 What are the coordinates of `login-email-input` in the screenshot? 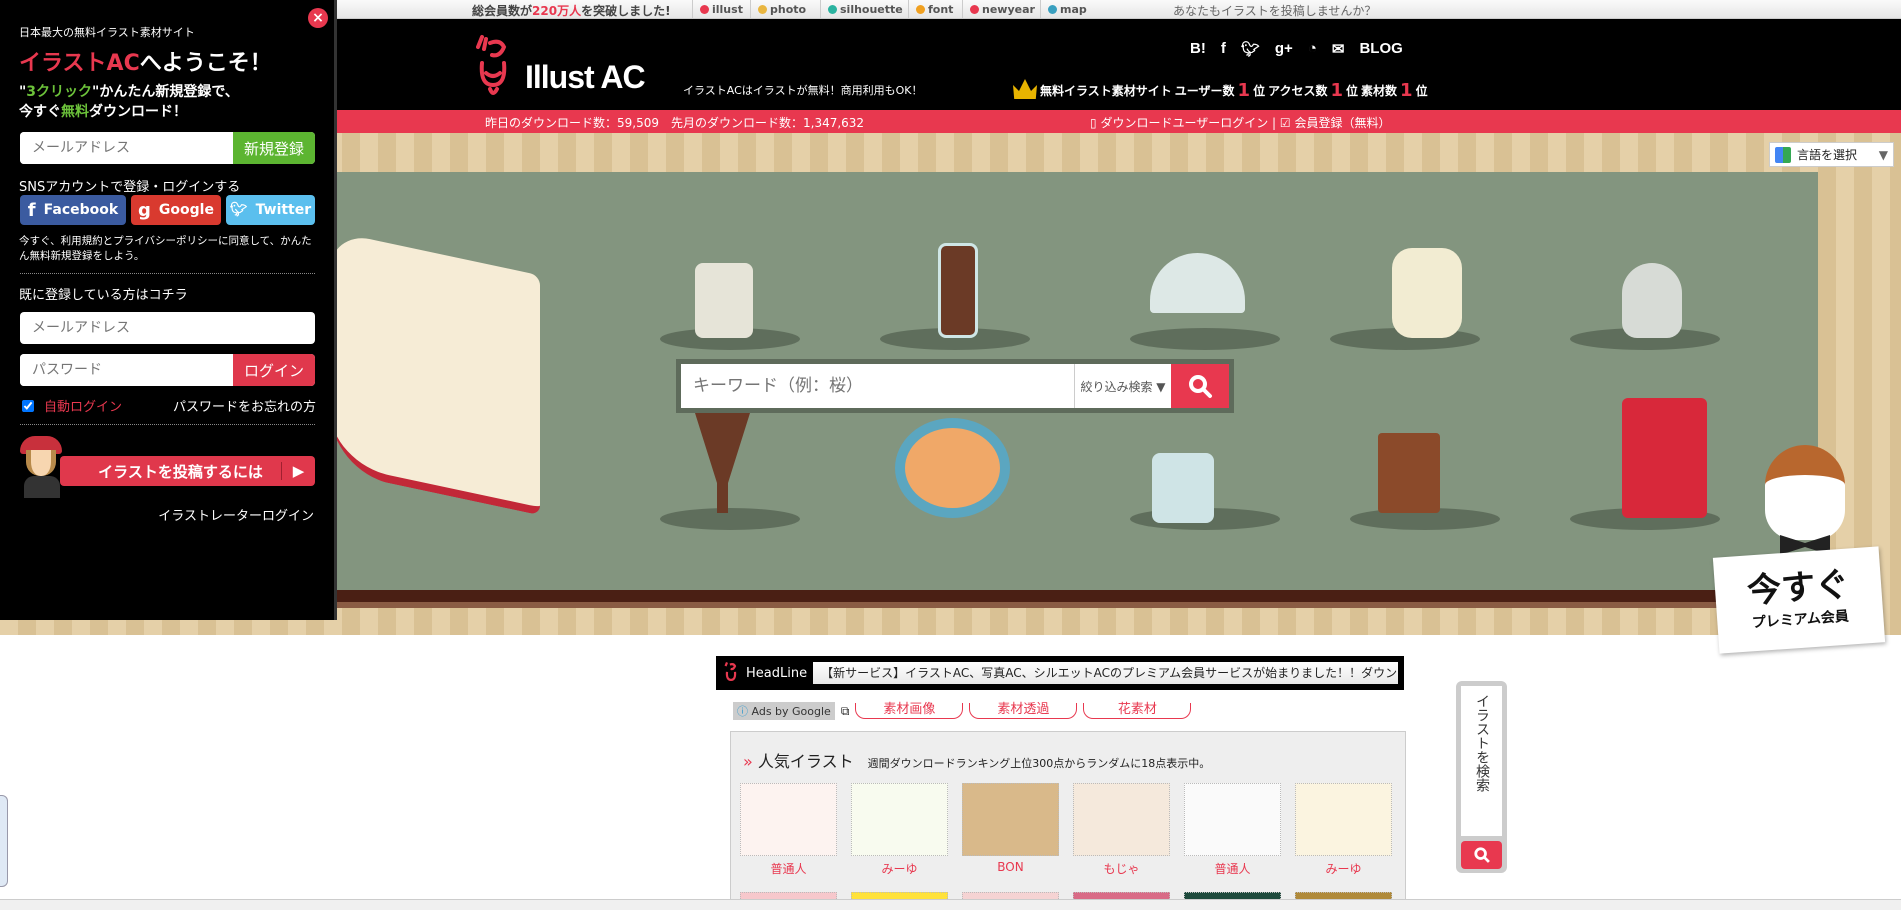 It's located at (167, 328).